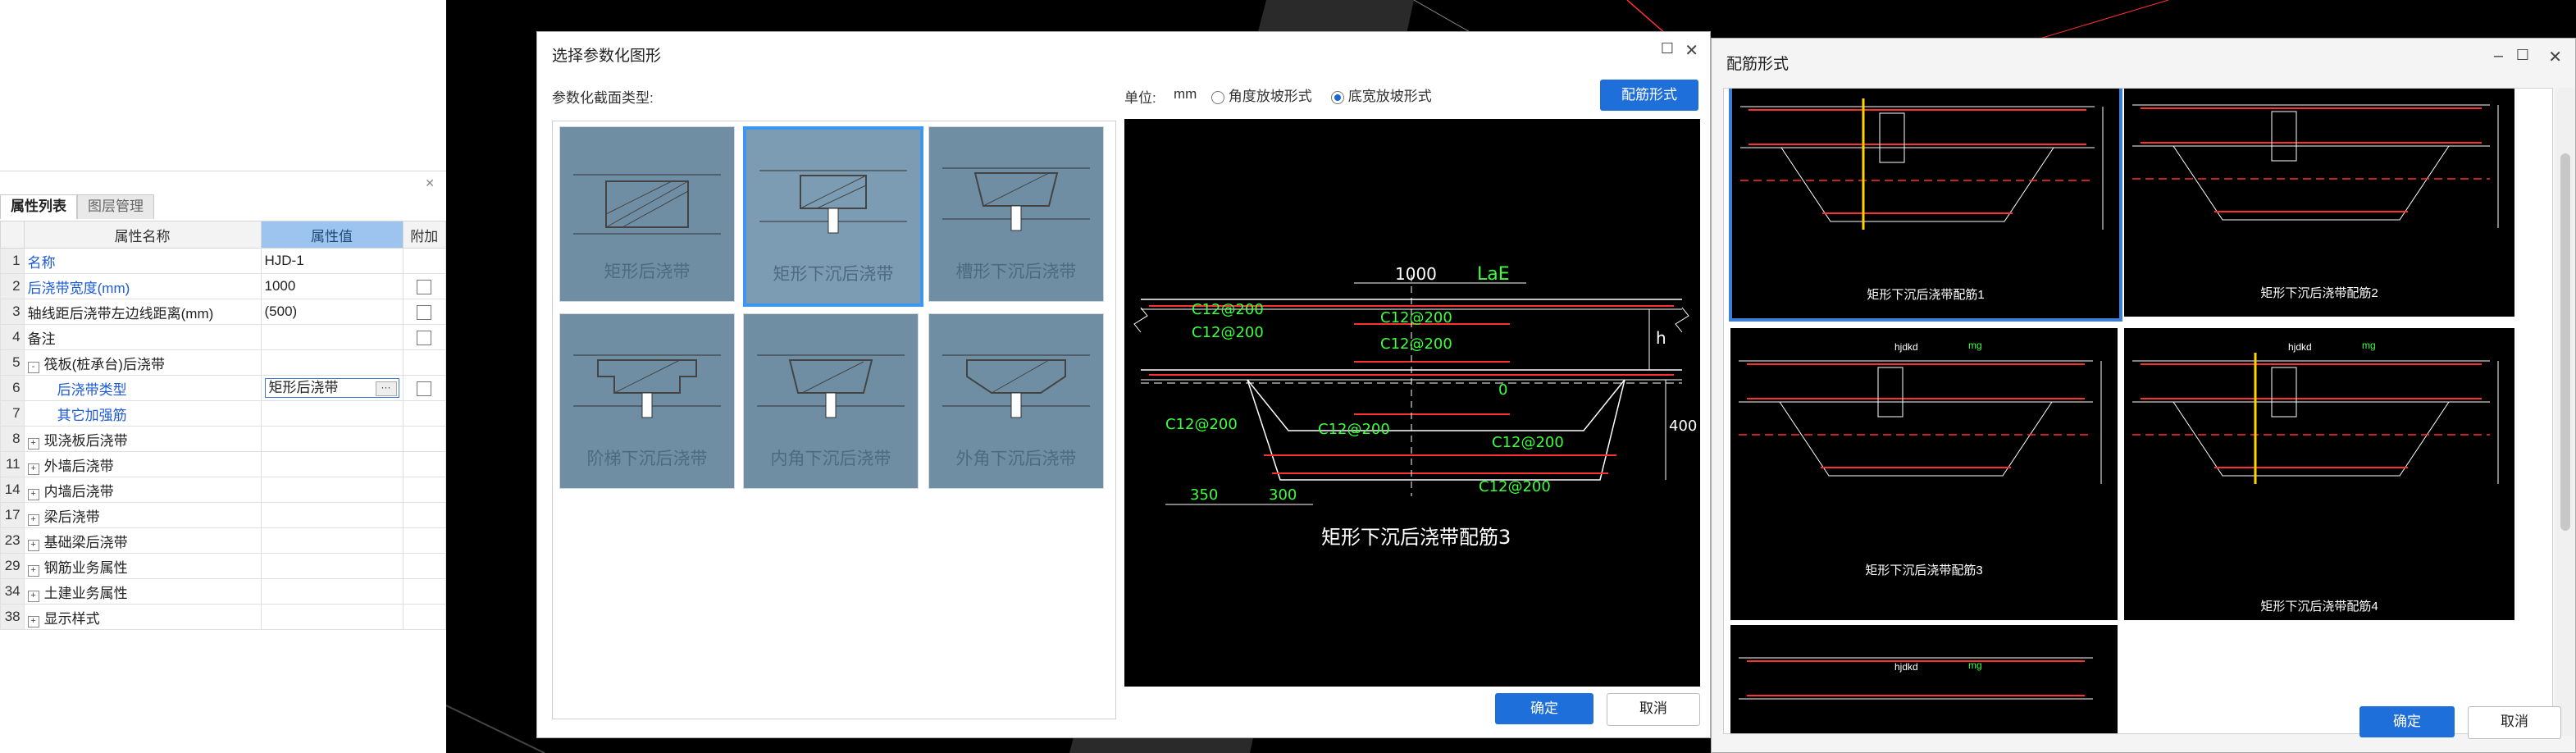 This screenshot has width=2576, height=753. I want to click on gallery-scrollbar, so click(2565, 412).